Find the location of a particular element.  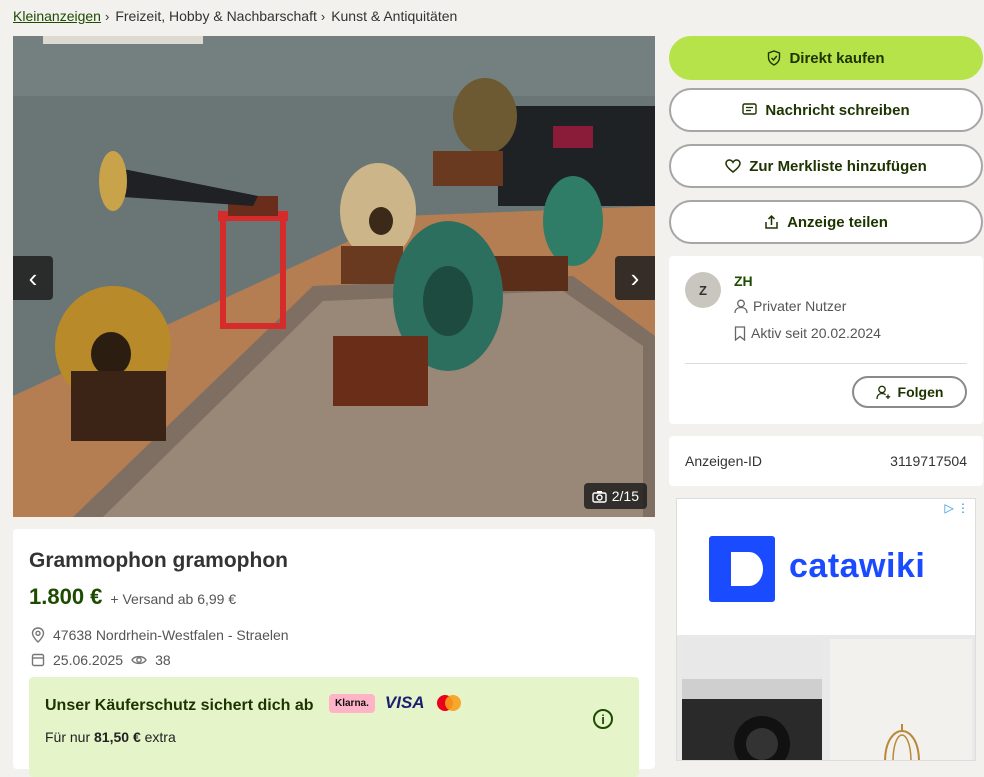

ad-id-label: Anzeigen-ID is located at coordinates (724, 461).